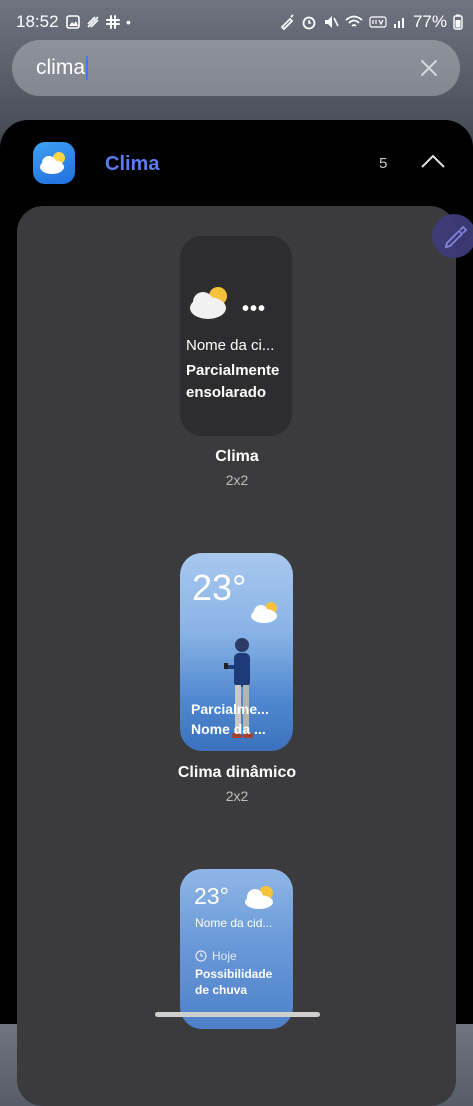 The image size is (473, 1106). Describe the element at coordinates (398, 23) in the screenshot. I see `signal-icon` at that location.